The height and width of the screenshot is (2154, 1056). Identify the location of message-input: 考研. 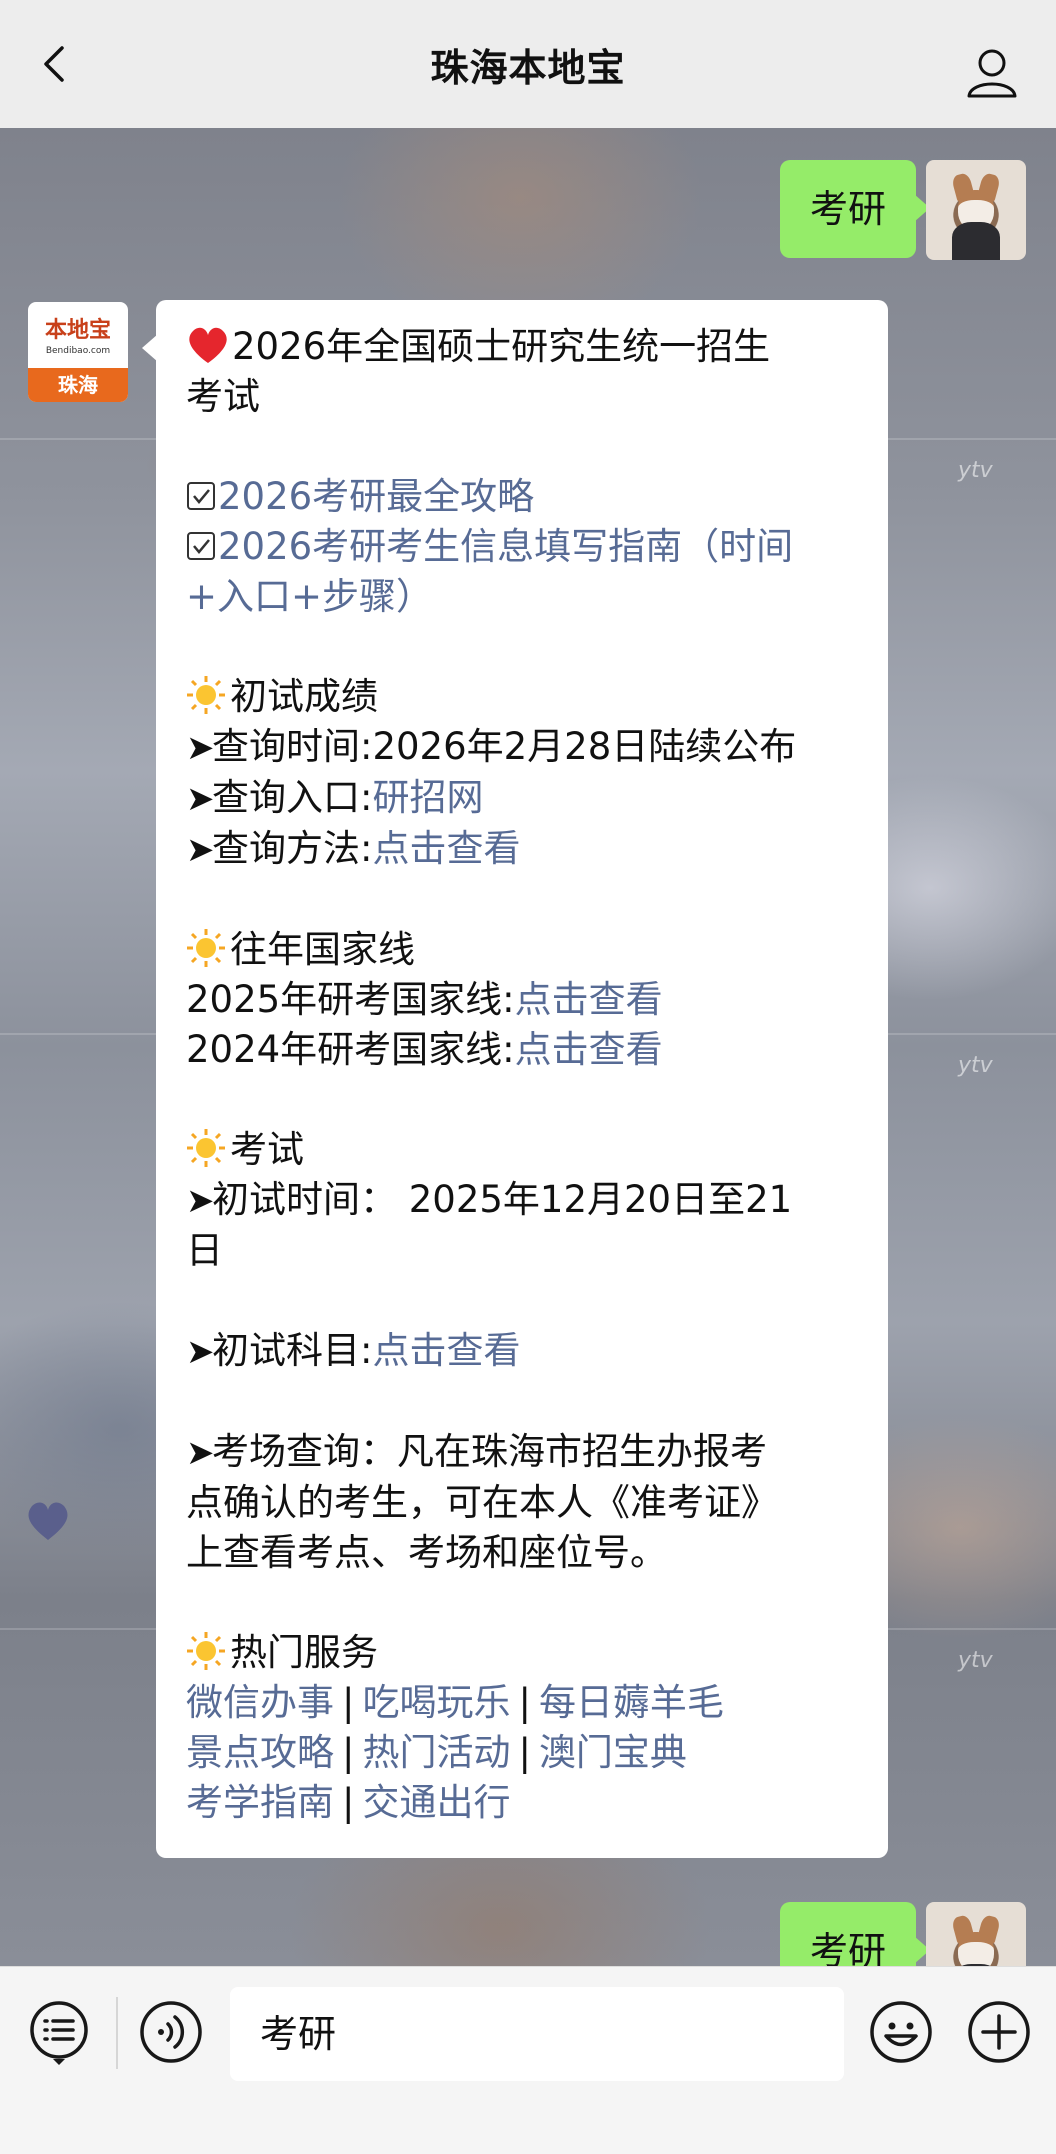
(537, 2034).